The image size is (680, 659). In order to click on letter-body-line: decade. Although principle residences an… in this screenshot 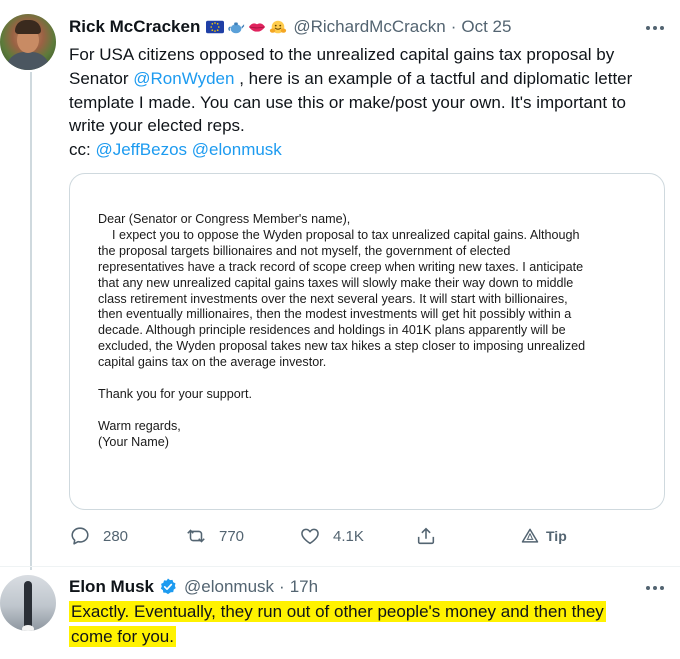, I will do `click(332, 330)`.